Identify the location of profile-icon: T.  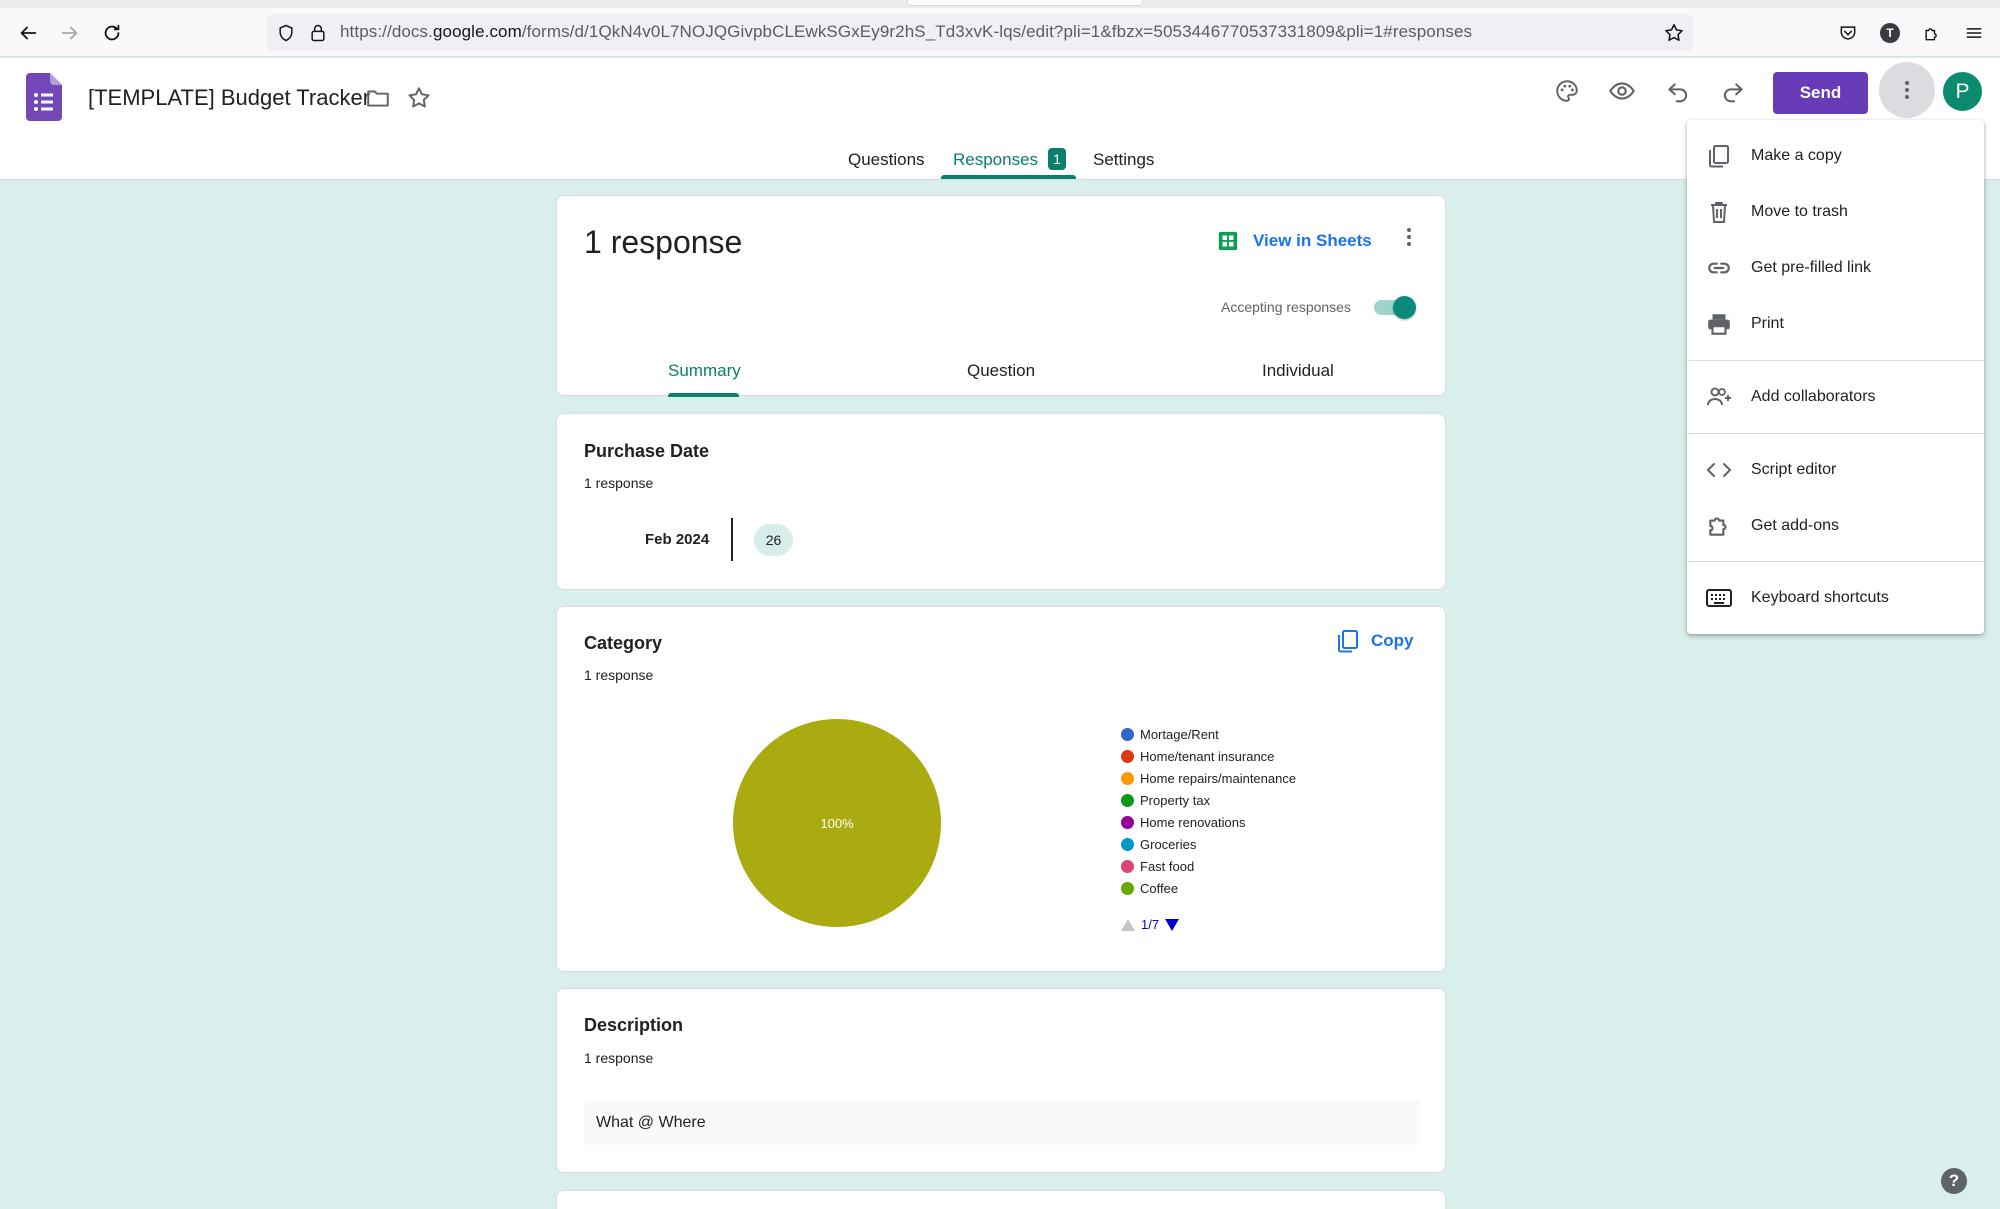
(1890, 33).